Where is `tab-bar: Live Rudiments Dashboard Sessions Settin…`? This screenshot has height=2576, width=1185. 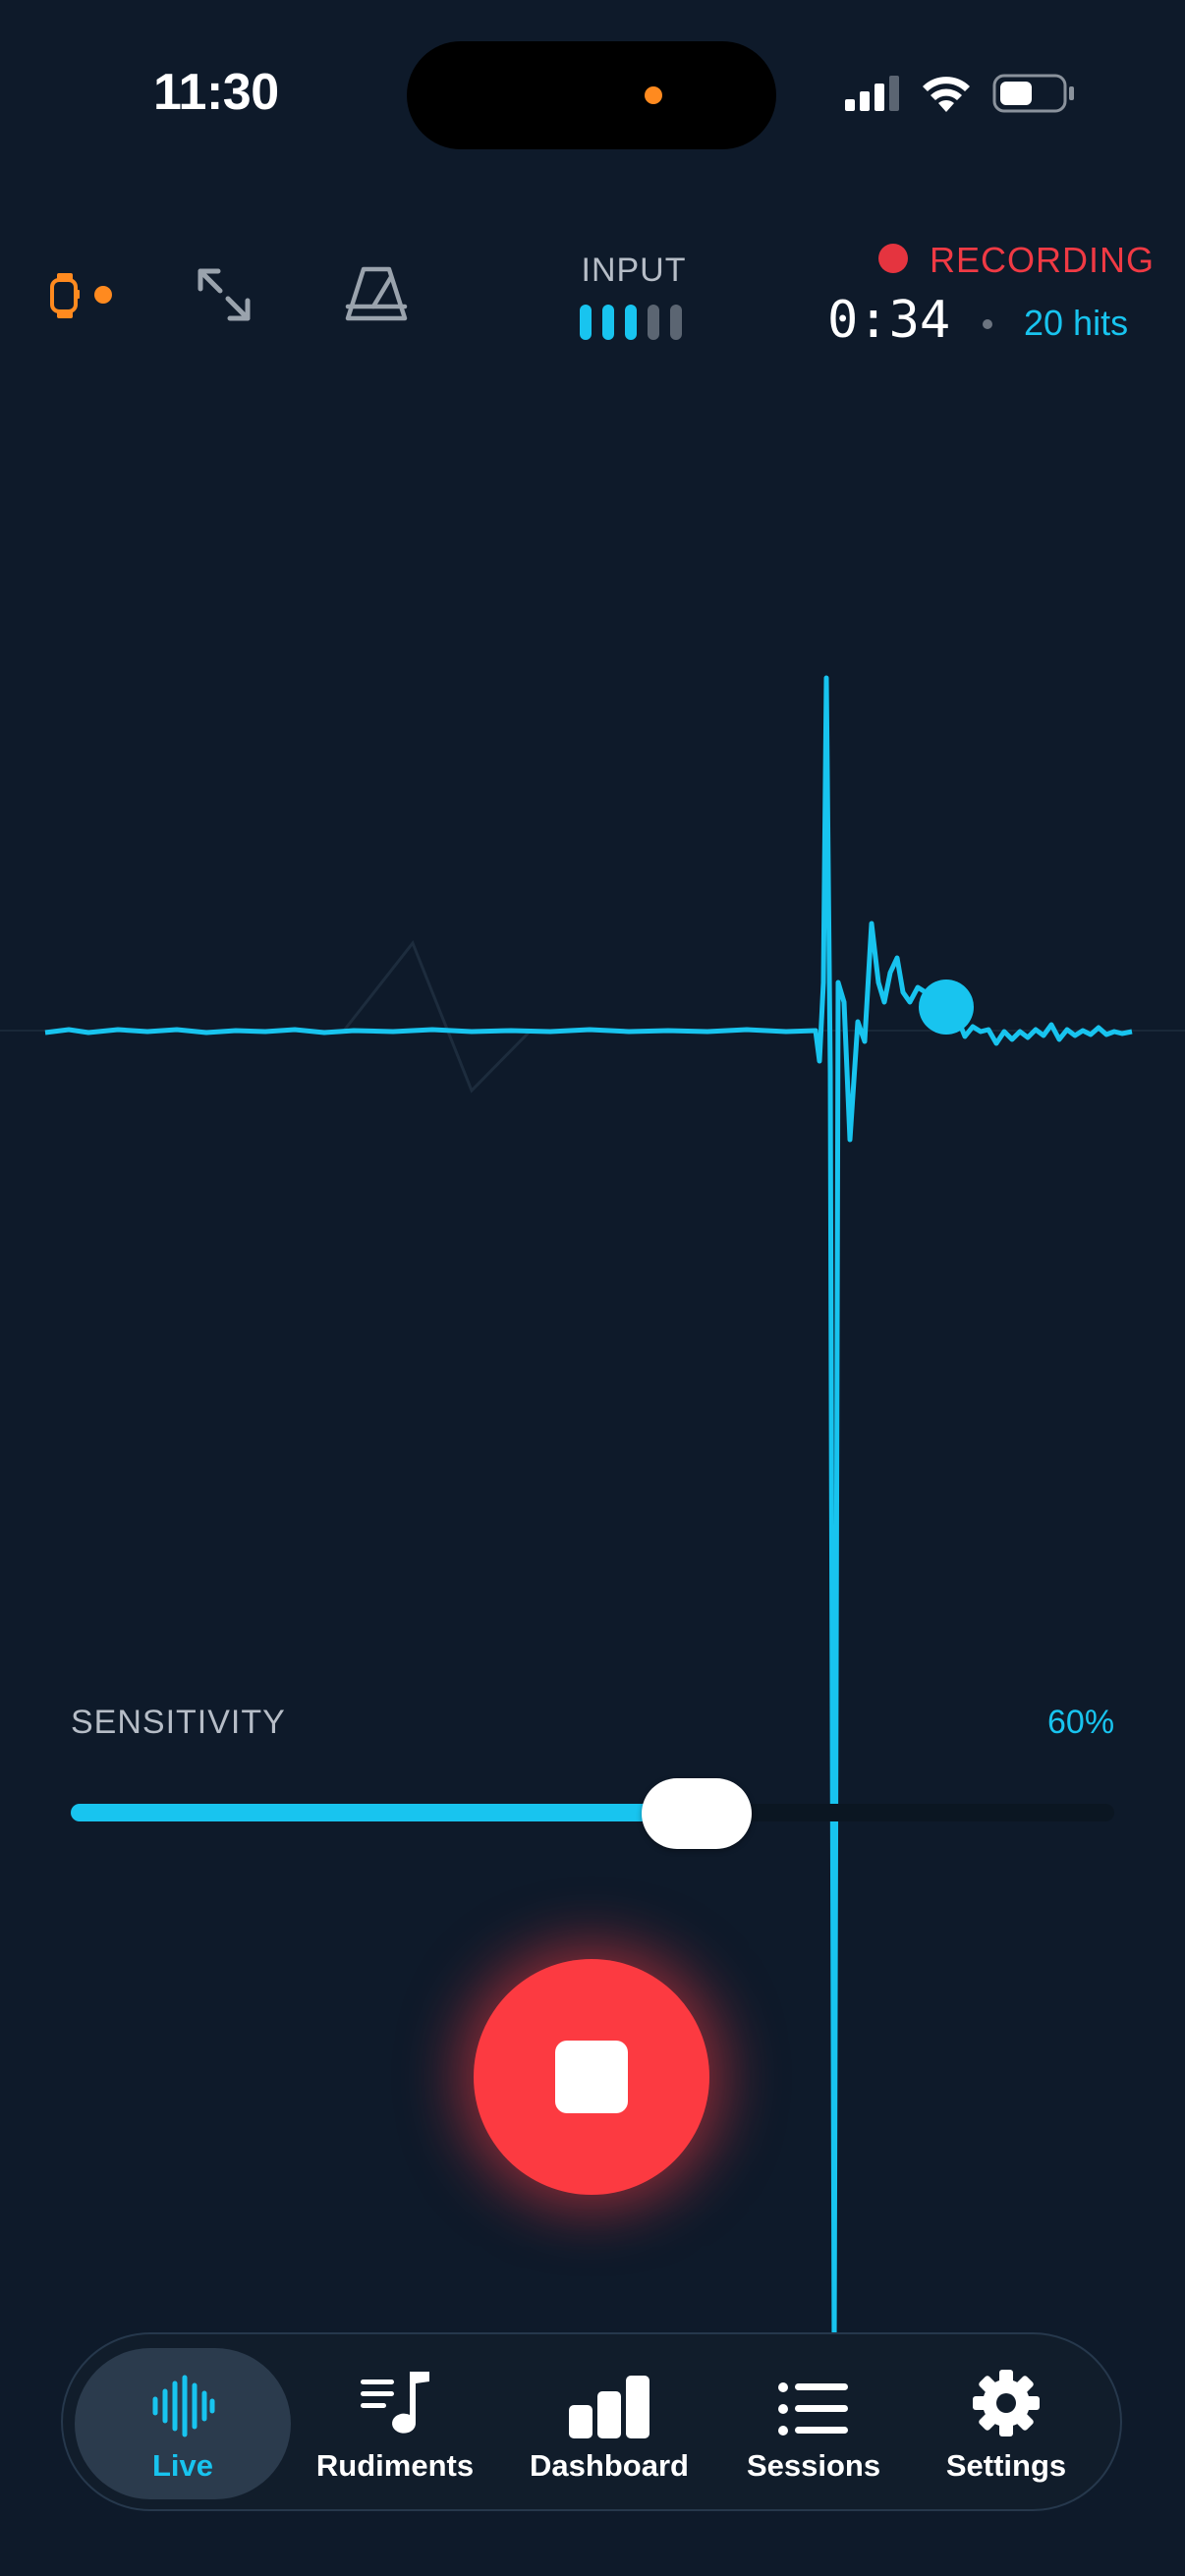
tab-bar: Live Rudiments Dashboard Sessions Settin… is located at coordinates (592, 2421).